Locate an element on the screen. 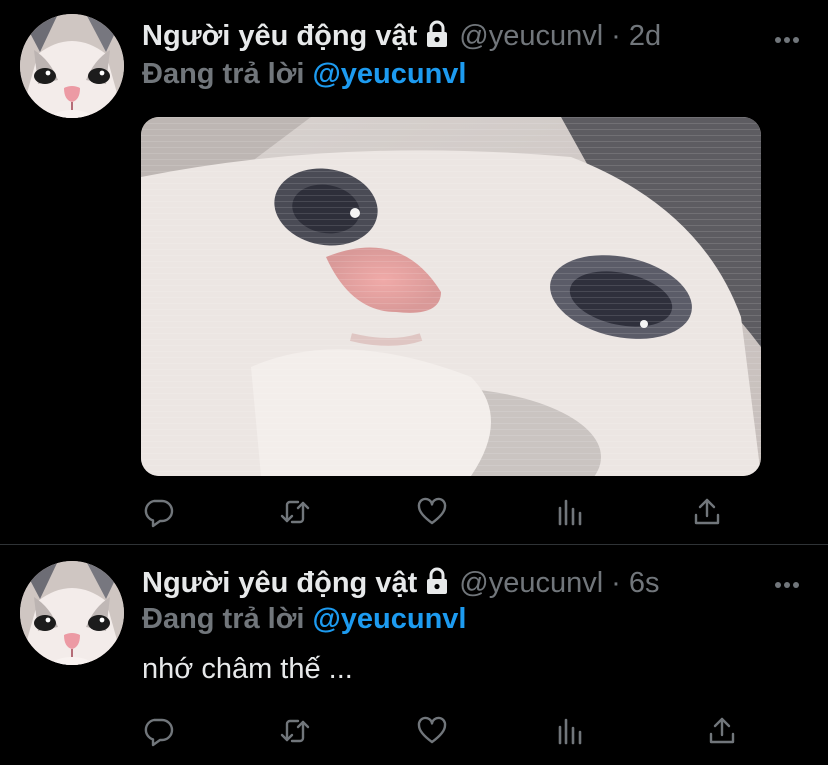  tweet-header: Người yêu động vật @yeucunvl · 2d is located at coordinates (401, 36).